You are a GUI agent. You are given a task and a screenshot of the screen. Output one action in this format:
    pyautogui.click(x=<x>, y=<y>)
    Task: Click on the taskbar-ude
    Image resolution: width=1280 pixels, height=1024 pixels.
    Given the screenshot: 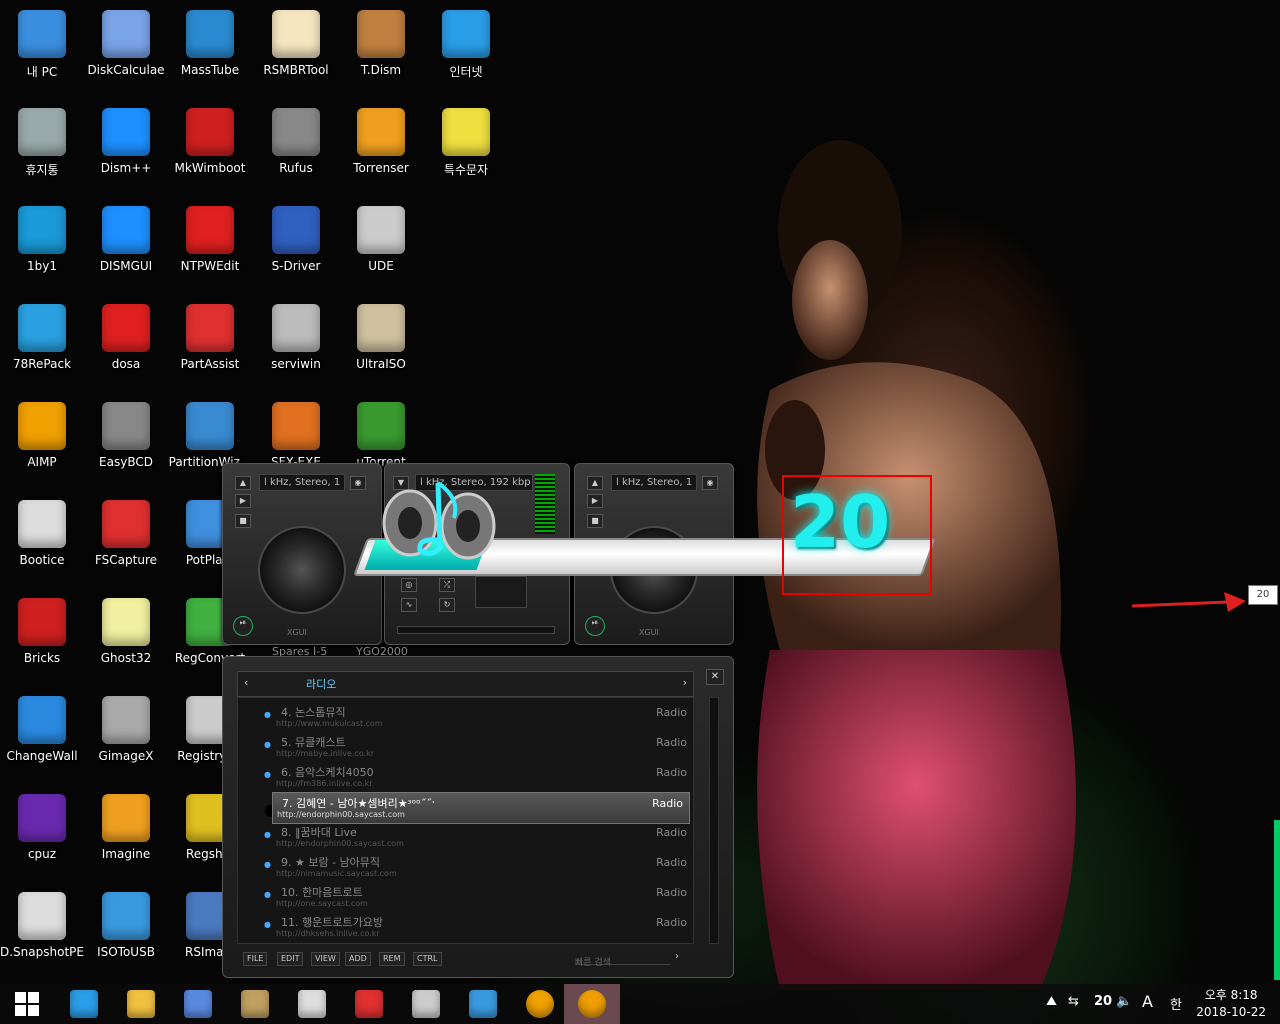 What is the action you would take?
    pyautogui.click(x=426, y=1004)
    